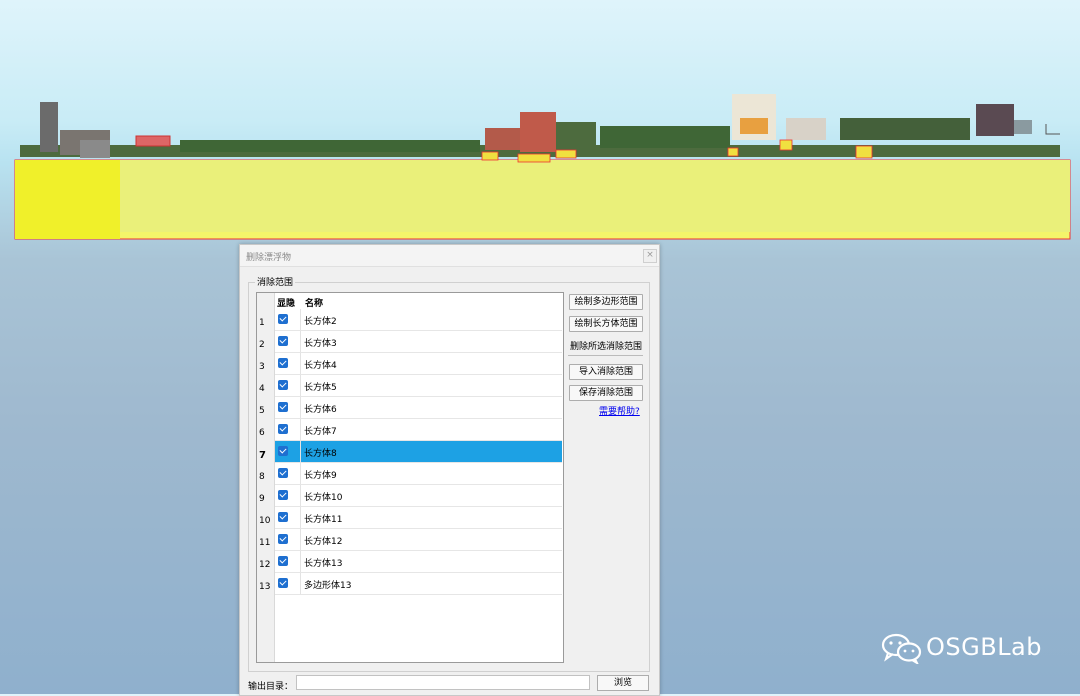 This screenshot has width=1080, height=696. I want to click on range-name-cell: 长方体4, so click(431, 364).